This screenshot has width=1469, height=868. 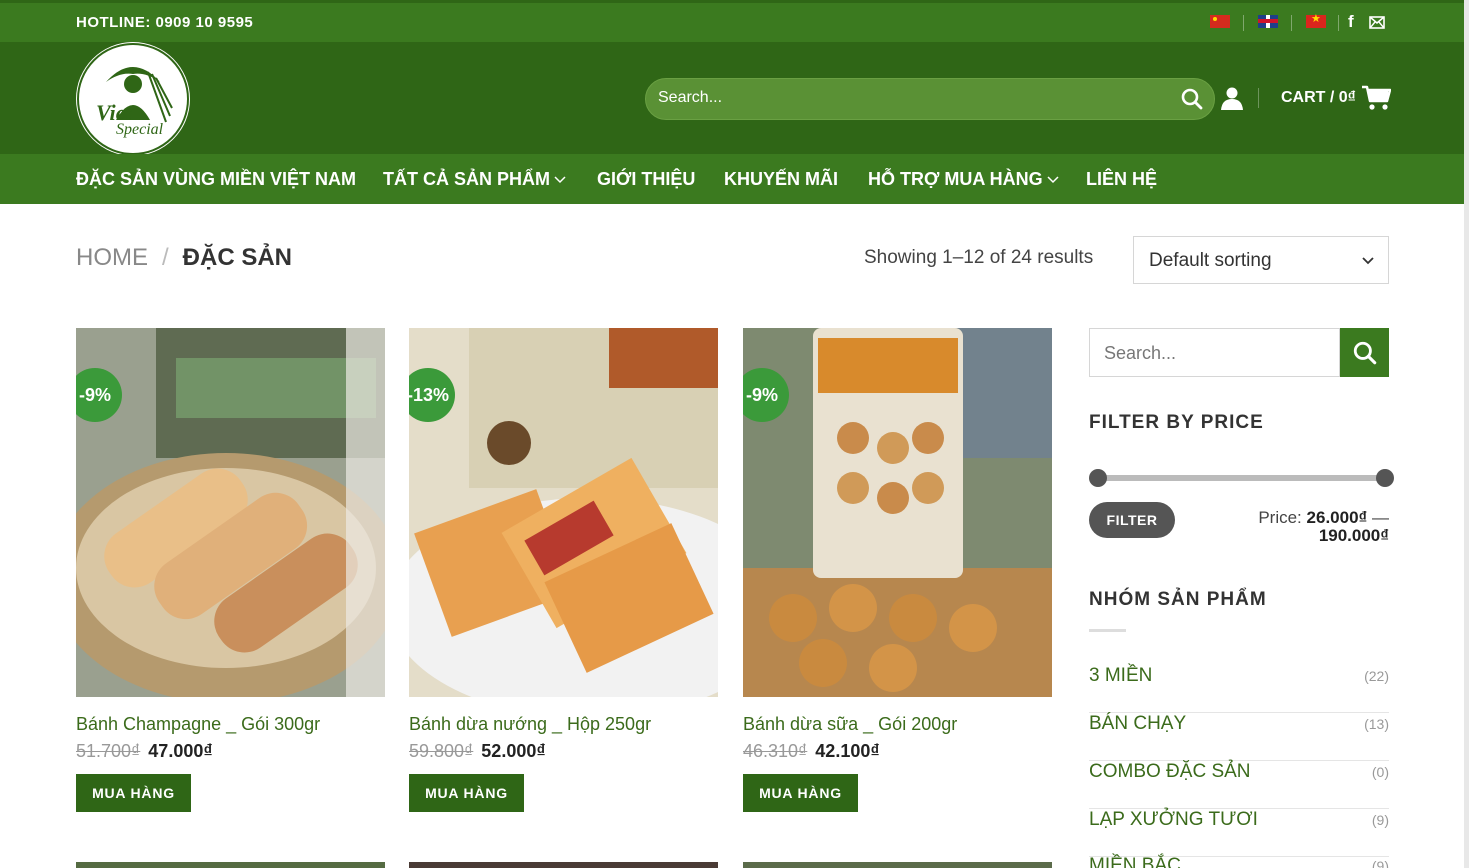 I want to click on price-label: Price:, so click(x=1280, y=517).